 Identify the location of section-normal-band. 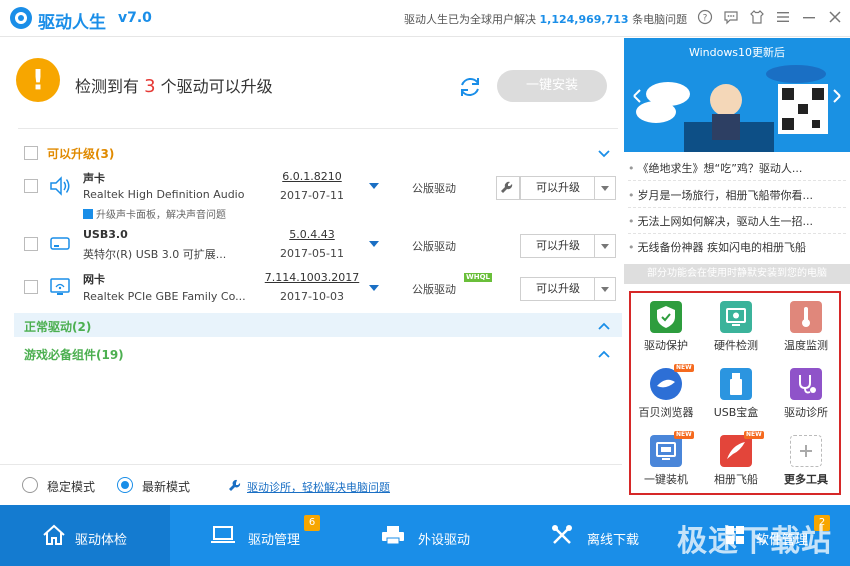
(318, 325).